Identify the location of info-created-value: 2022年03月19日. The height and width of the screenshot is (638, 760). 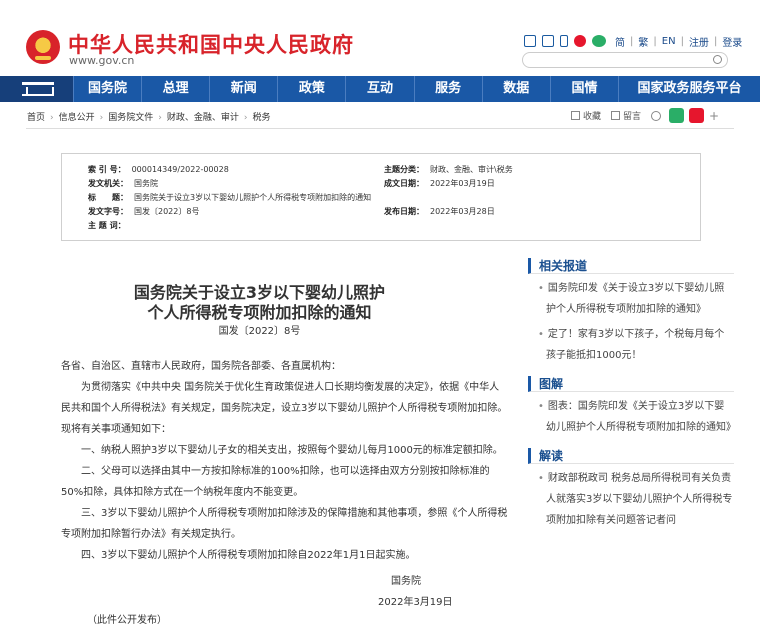
(462, 183).